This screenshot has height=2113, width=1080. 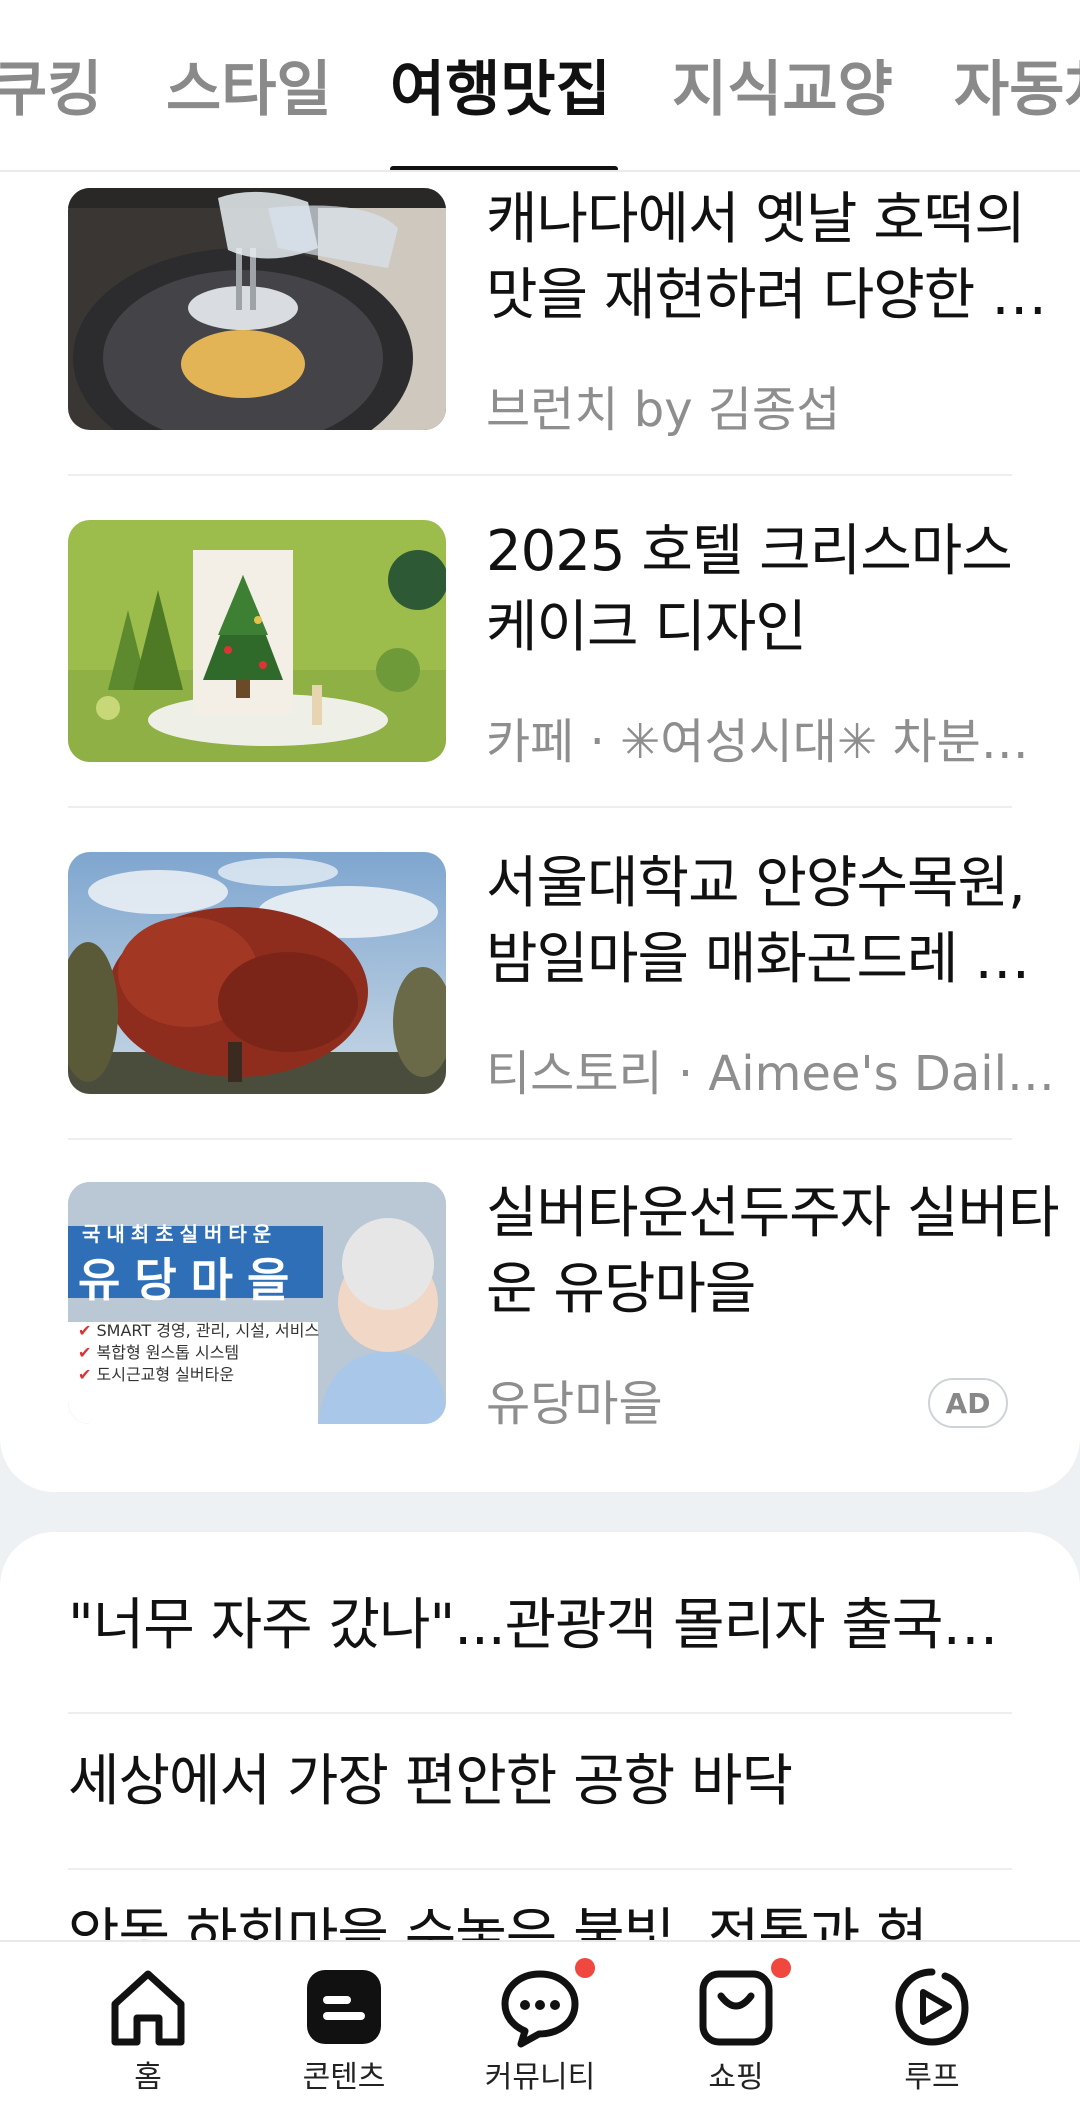 I want to click on thumbnail-christmas-cake, so click(x=257, y=641).